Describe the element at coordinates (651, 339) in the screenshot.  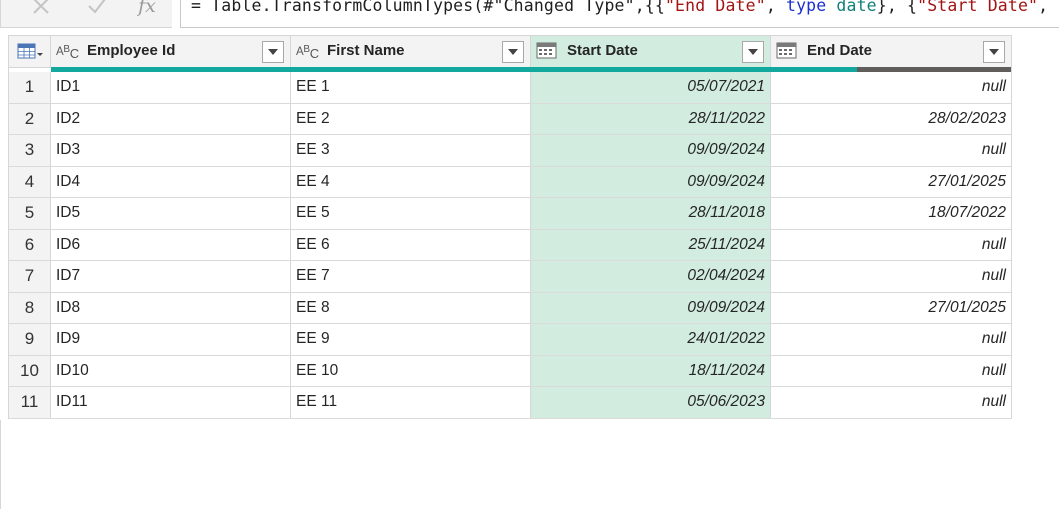
I see `cell-start-date: 24/01/2022` at that location.